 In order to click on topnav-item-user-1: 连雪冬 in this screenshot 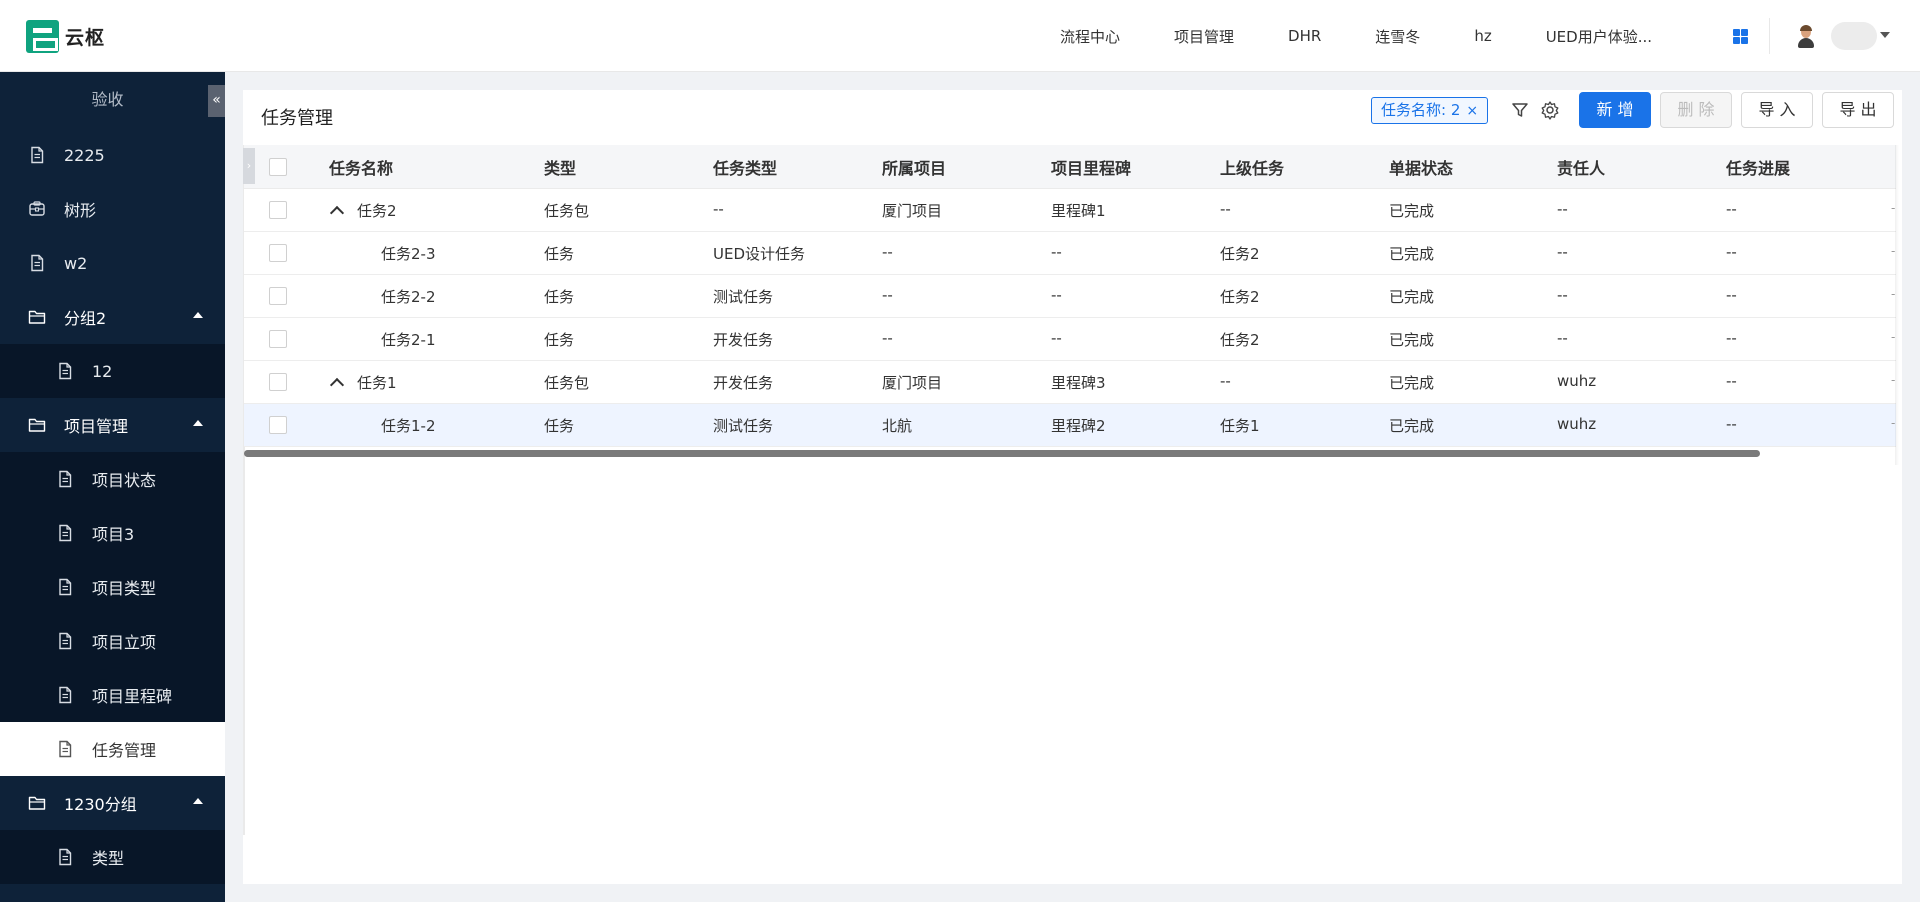, I will do `click(1397, 36)`.